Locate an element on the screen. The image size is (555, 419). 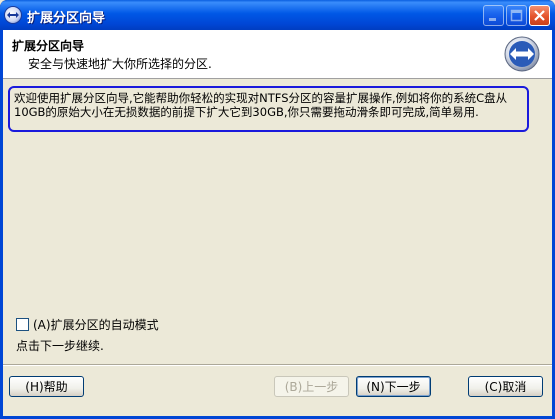
footer-separator is located at coordinates (277, 365).